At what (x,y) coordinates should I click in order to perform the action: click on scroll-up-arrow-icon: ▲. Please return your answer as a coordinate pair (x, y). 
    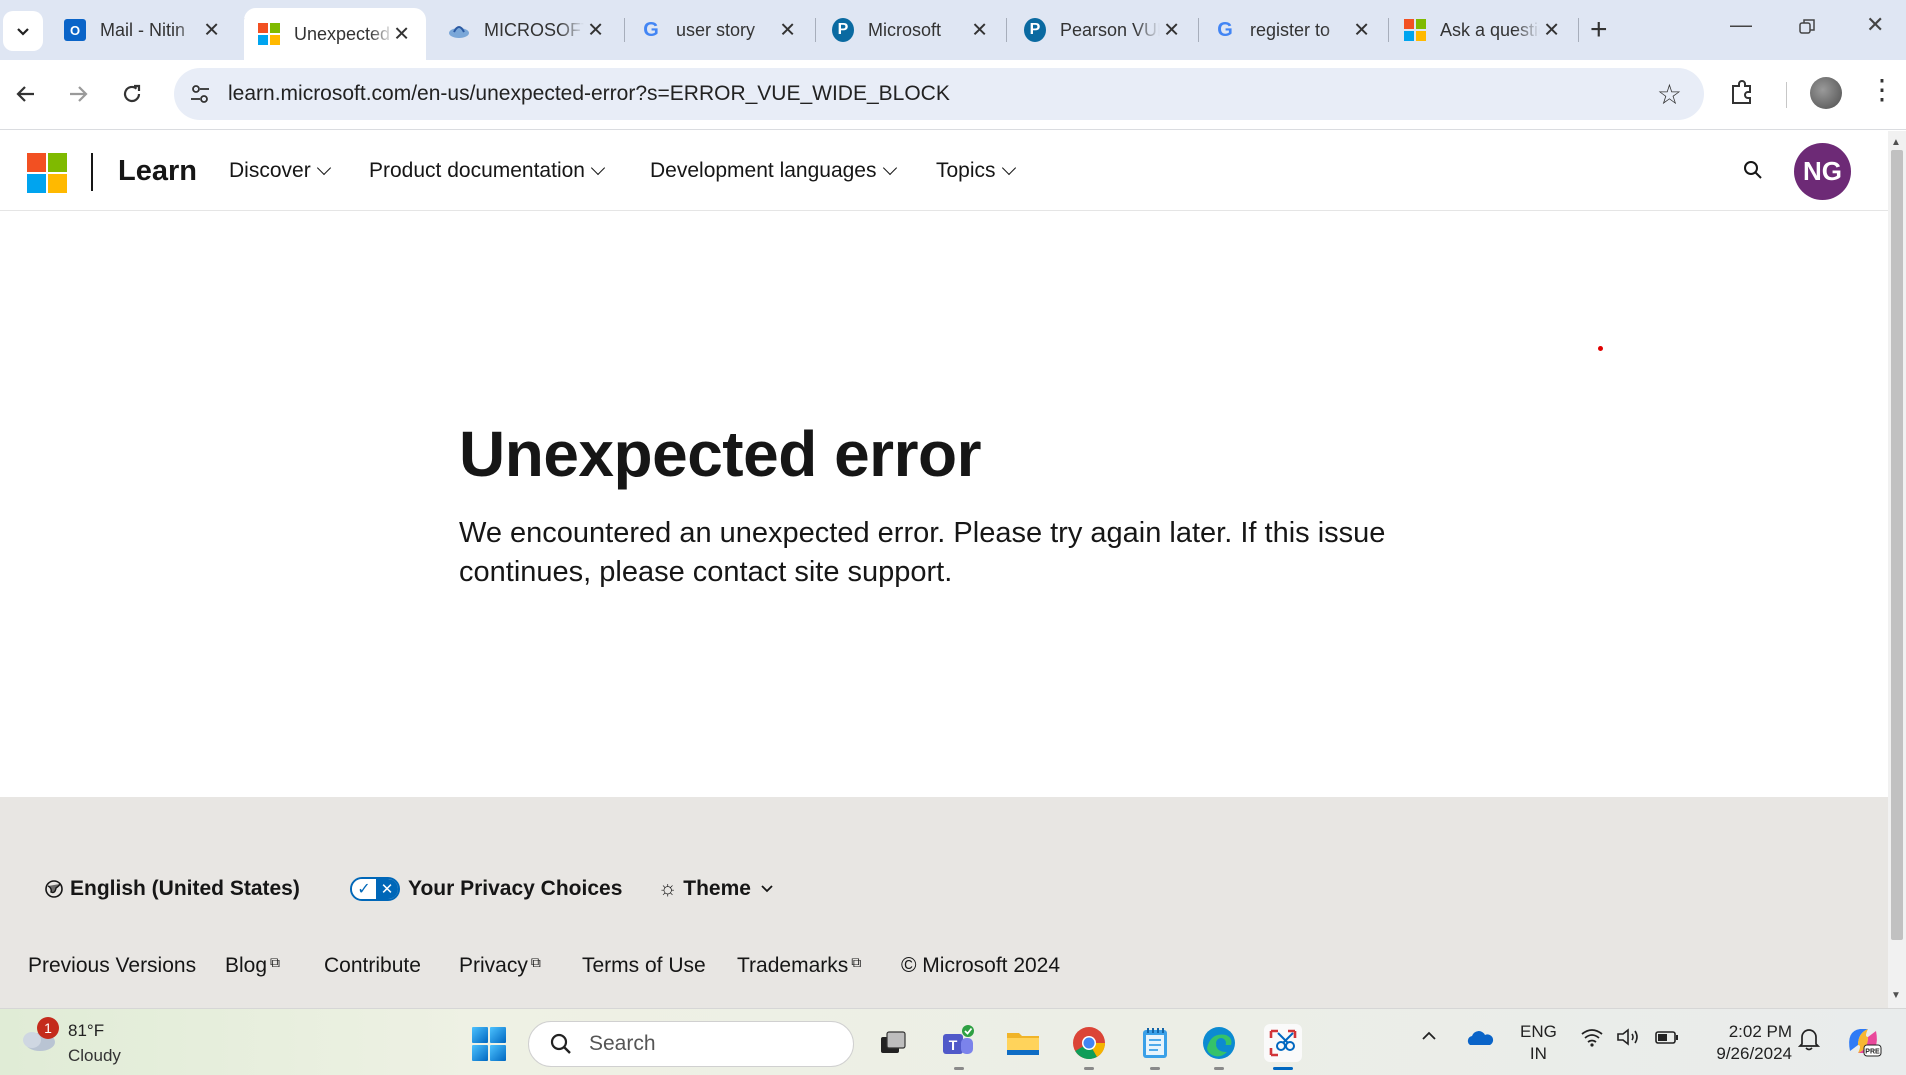
    Looking at the image, I should click on (1896, 142).